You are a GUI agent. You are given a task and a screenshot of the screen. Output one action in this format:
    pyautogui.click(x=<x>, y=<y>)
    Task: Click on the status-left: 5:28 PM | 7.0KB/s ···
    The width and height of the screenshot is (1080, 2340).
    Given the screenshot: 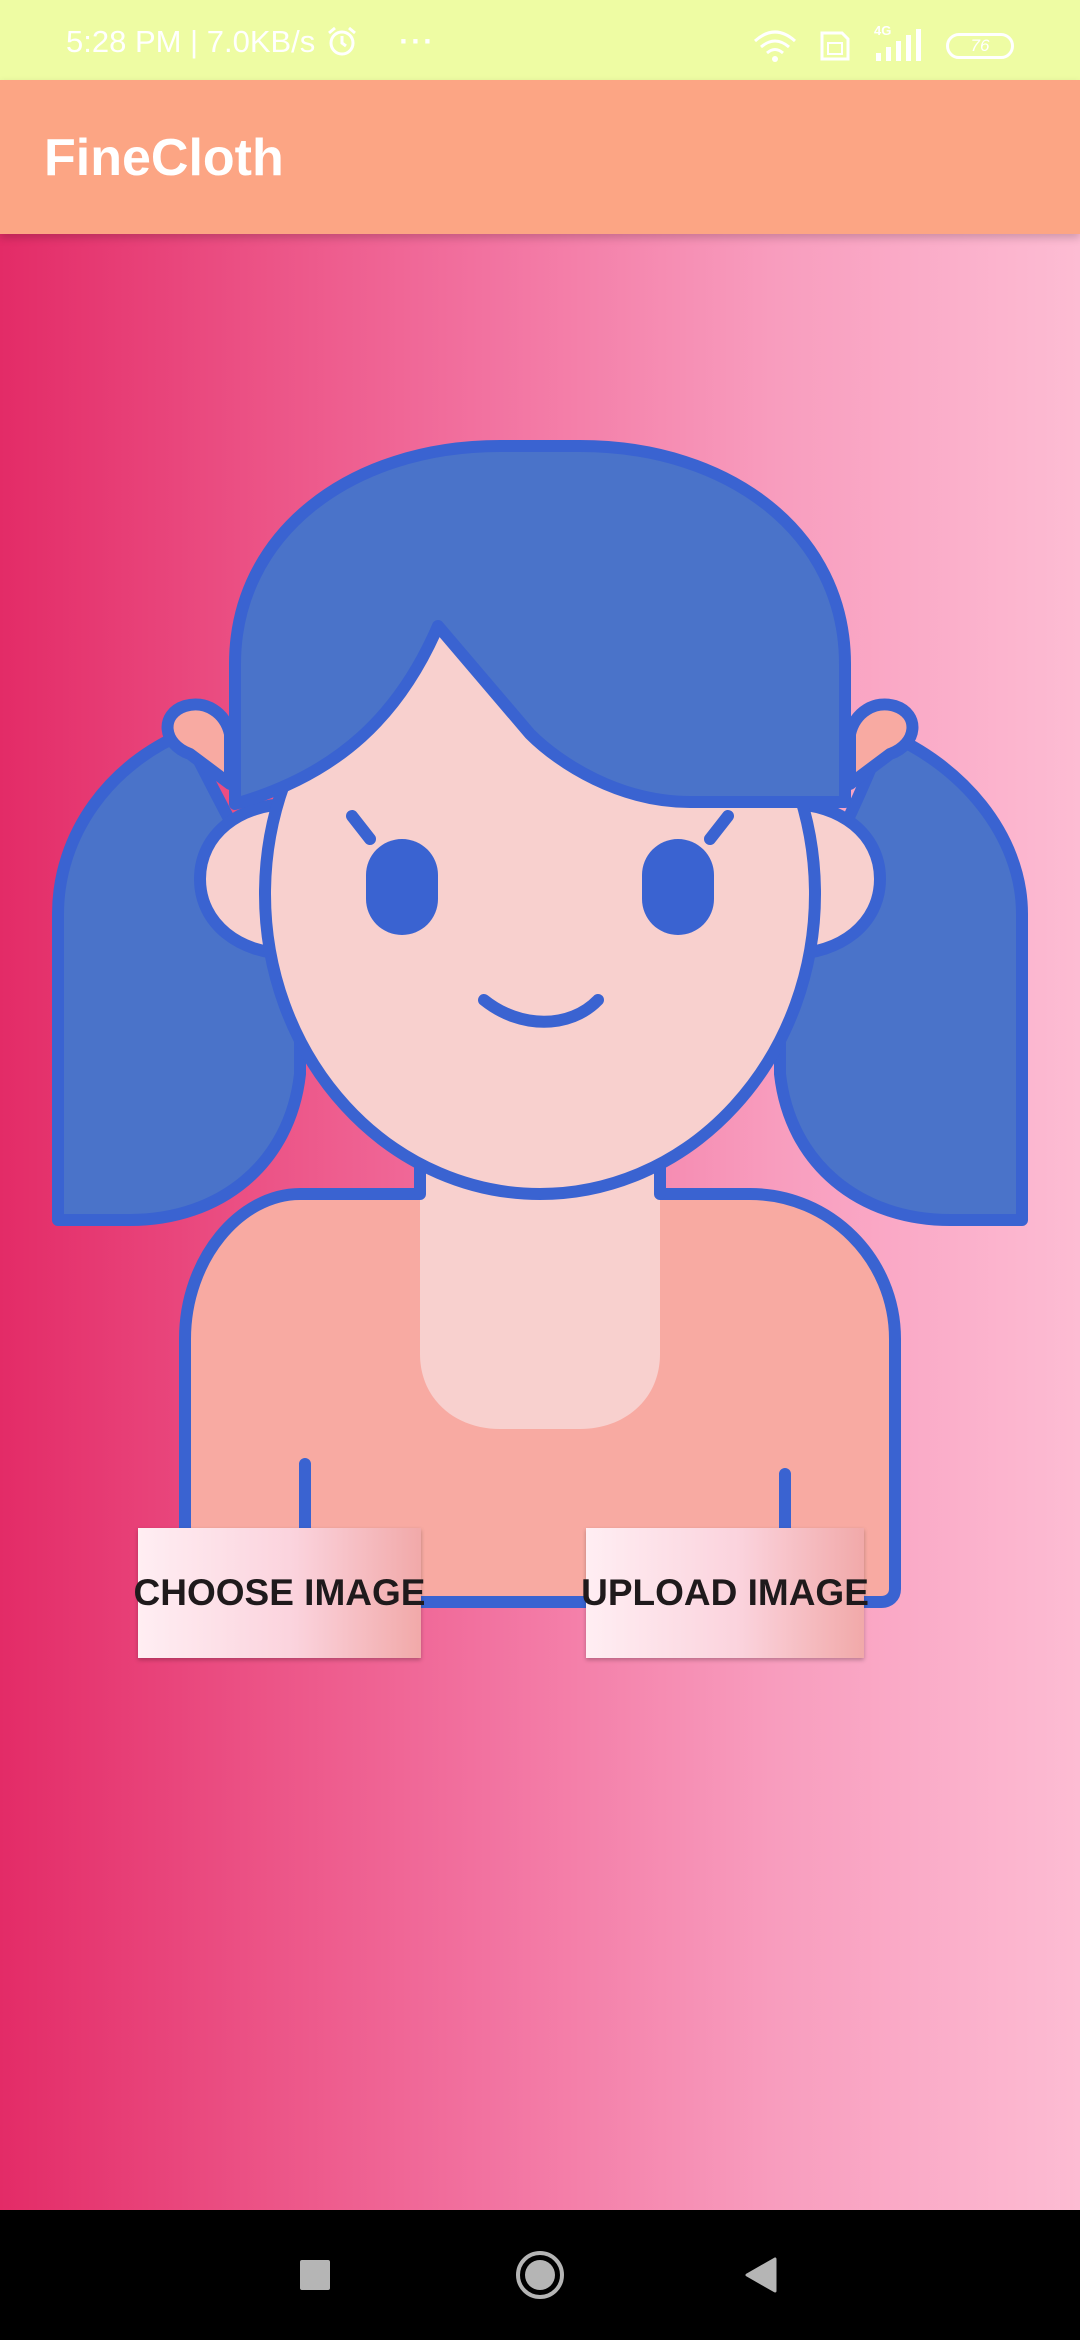 What is the action you would take?
    pyautogui.click(x=250, y=42)
    